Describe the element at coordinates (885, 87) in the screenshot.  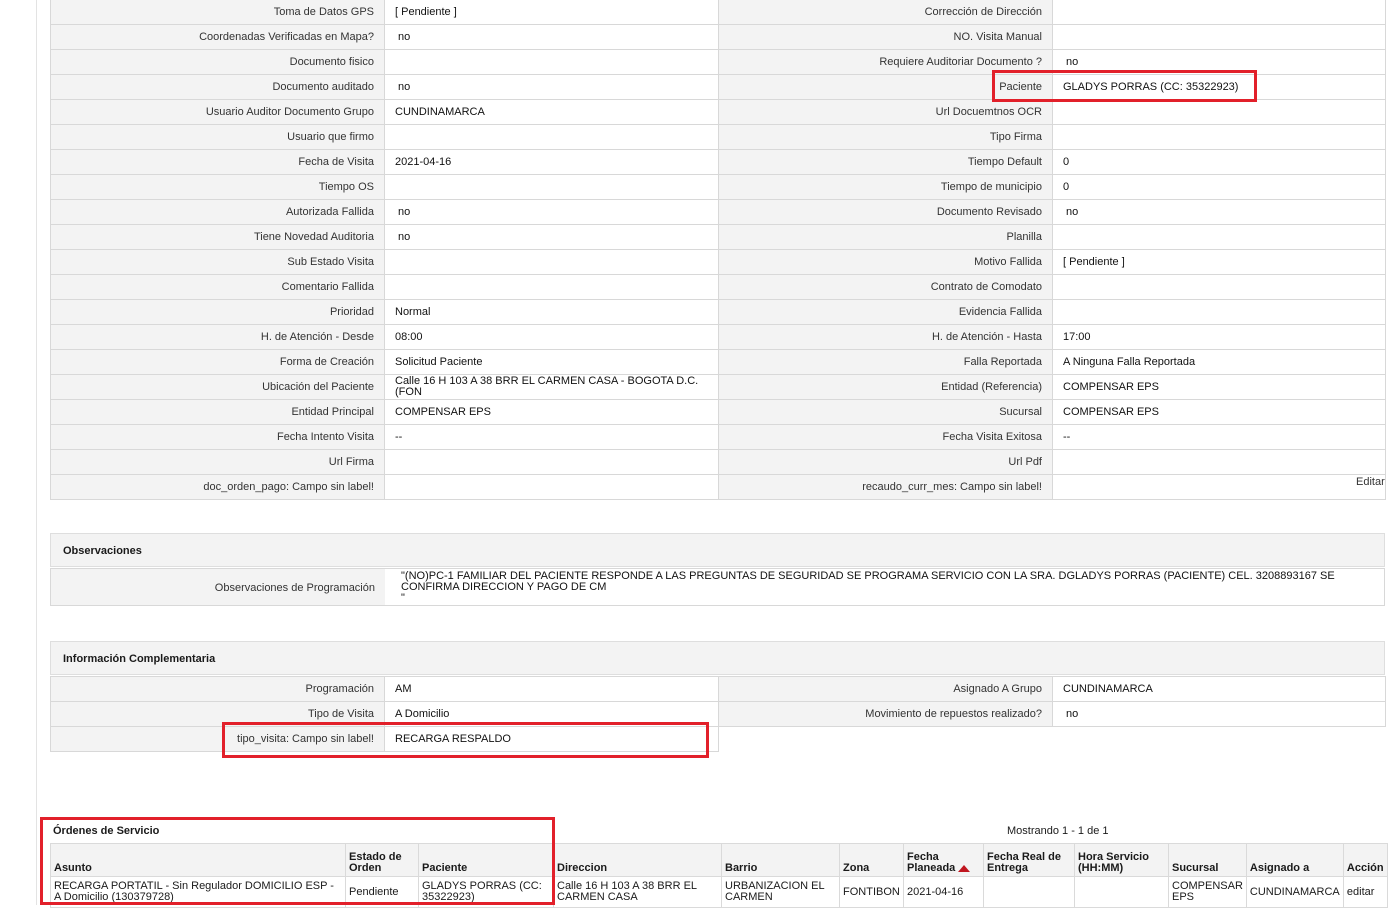
I see `field-label: Paciente` at that location.